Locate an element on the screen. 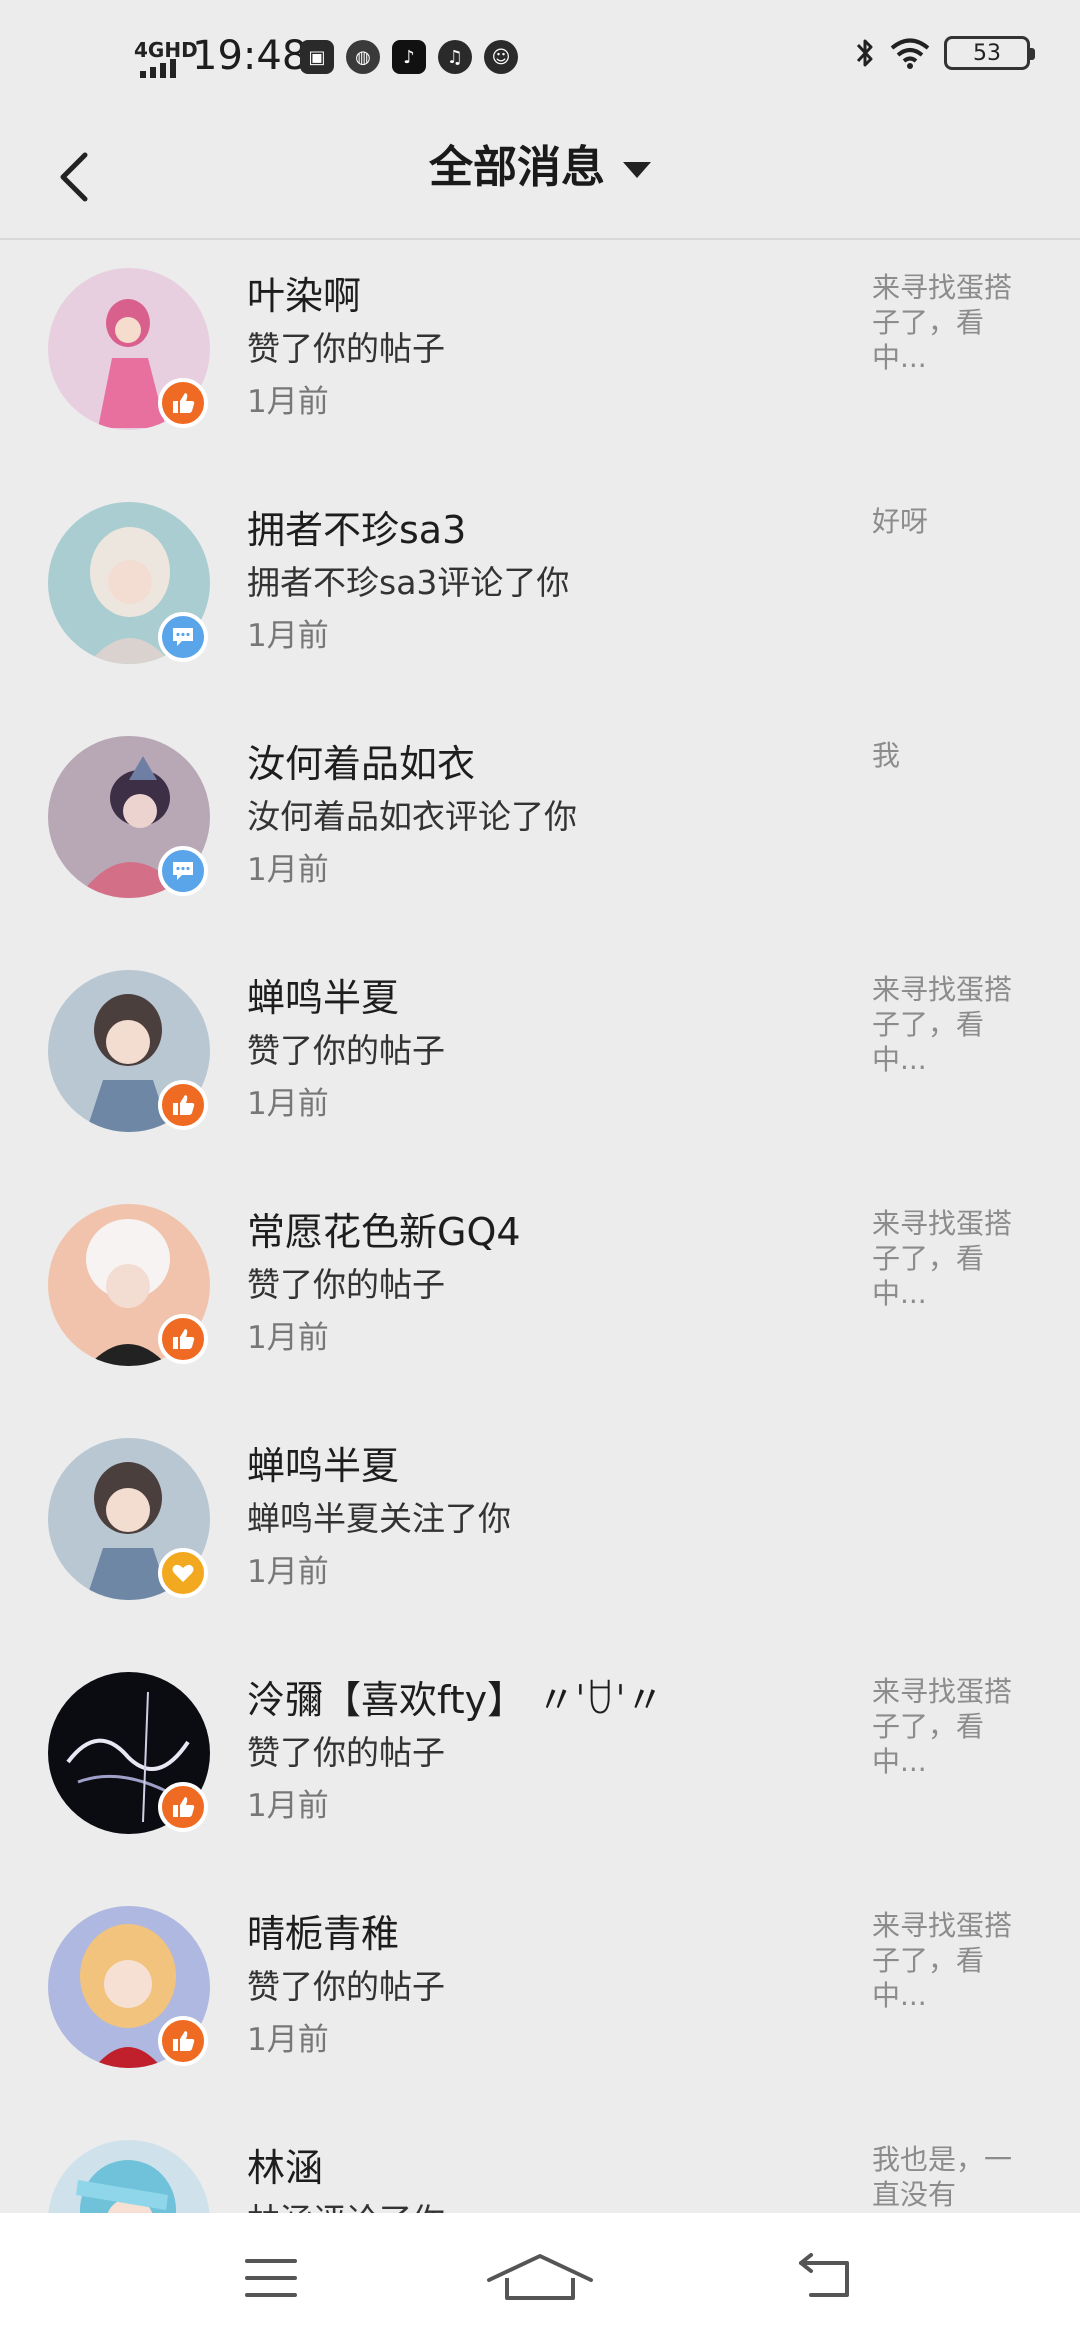  action-text: 拥者不珍sa3评论了你 is located at coordinates (408, 582).